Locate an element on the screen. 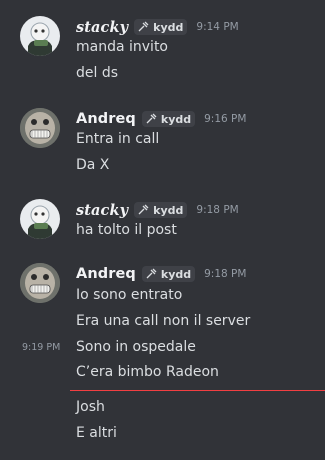 The width and height of the screenshot is (325, 460). message-line: Sono in ospedale is located at coordinates (136, 347).